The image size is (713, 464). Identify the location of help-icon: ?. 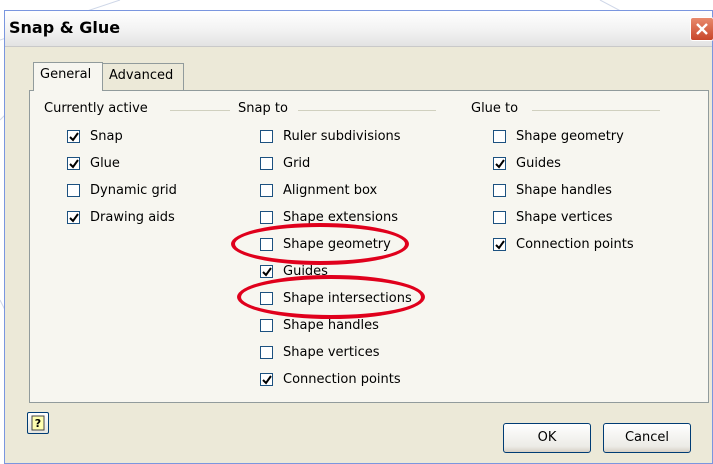
(38, 423).